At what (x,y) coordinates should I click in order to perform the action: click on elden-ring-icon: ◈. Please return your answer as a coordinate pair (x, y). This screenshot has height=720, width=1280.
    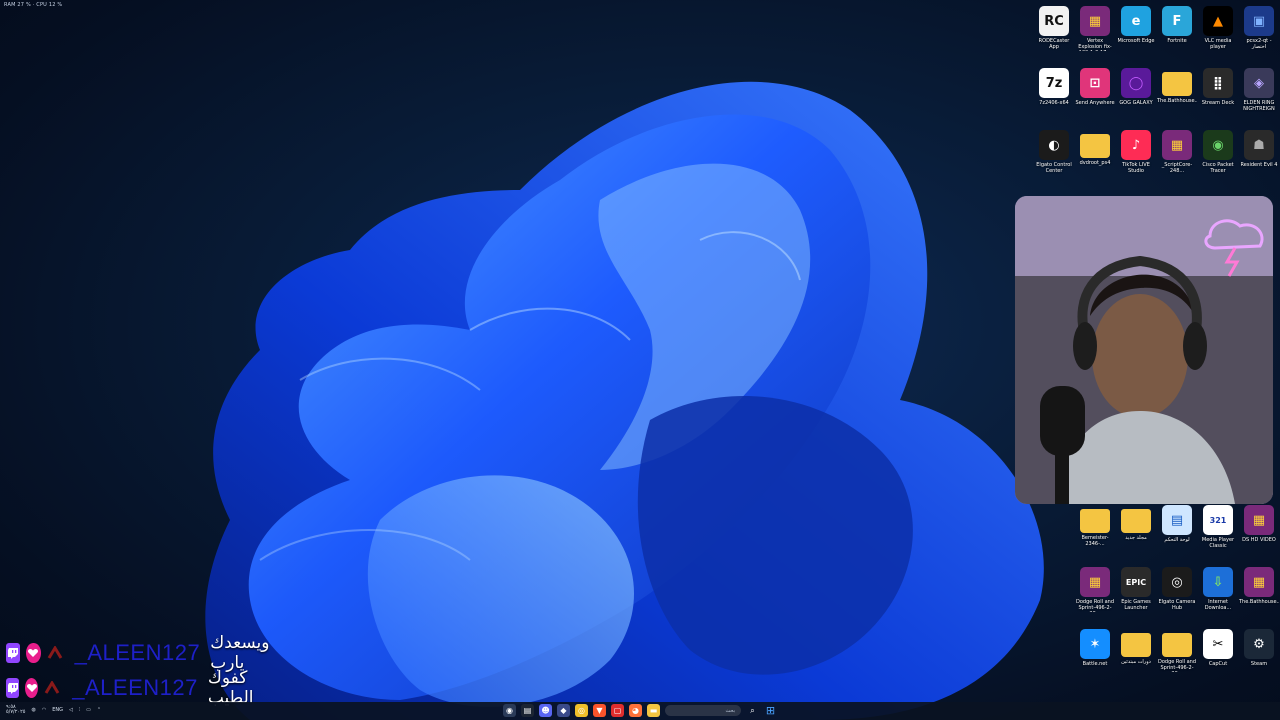
    Looking at the image, I should click on (1259, 83).